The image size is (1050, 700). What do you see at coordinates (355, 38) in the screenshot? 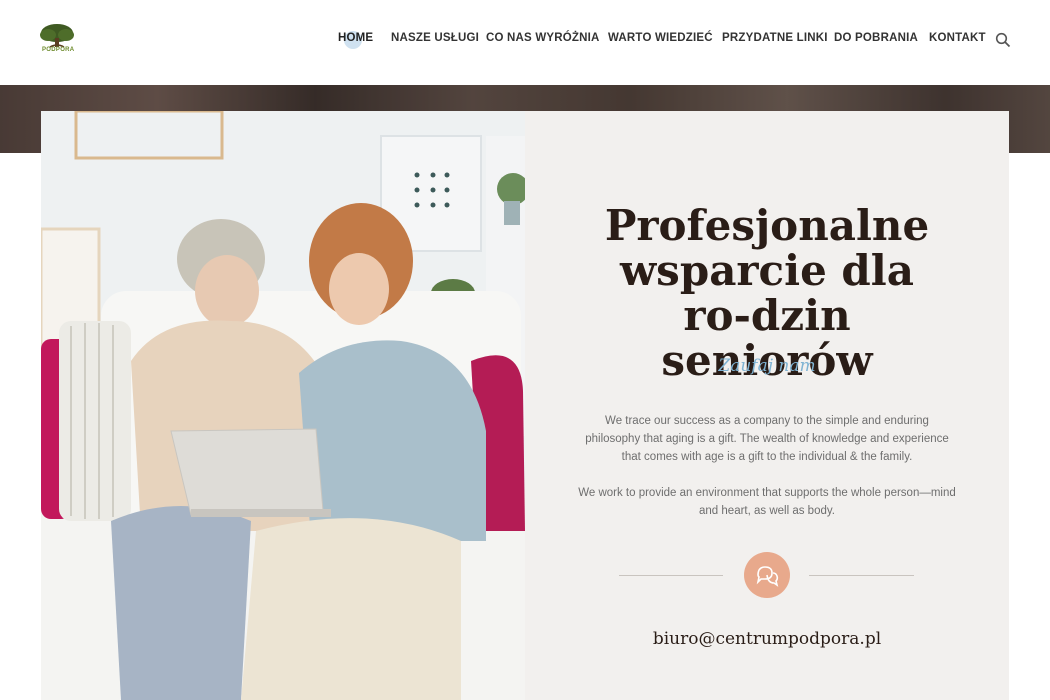
I see `nav-home: HOME` at bounding box center [355, 38].